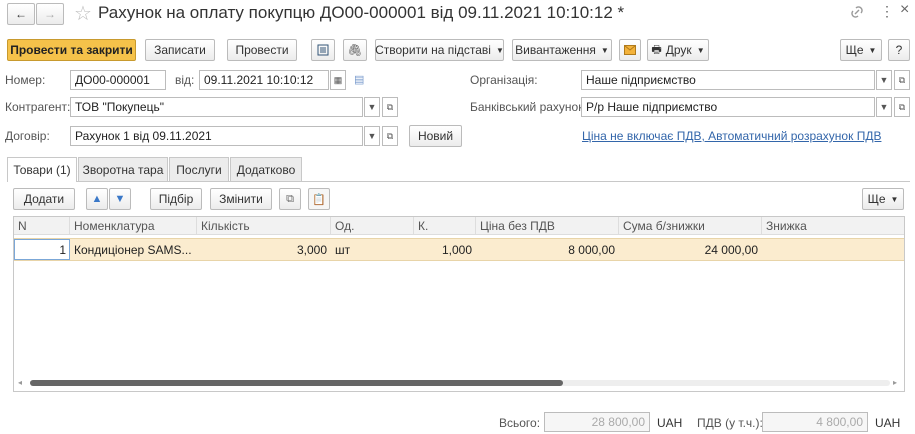 The width and height of the screenshot is (915, 434). Describe the element at coordinates (690, 249) in the screenshot. I see `cell-sum: 24 000,00` at that location.